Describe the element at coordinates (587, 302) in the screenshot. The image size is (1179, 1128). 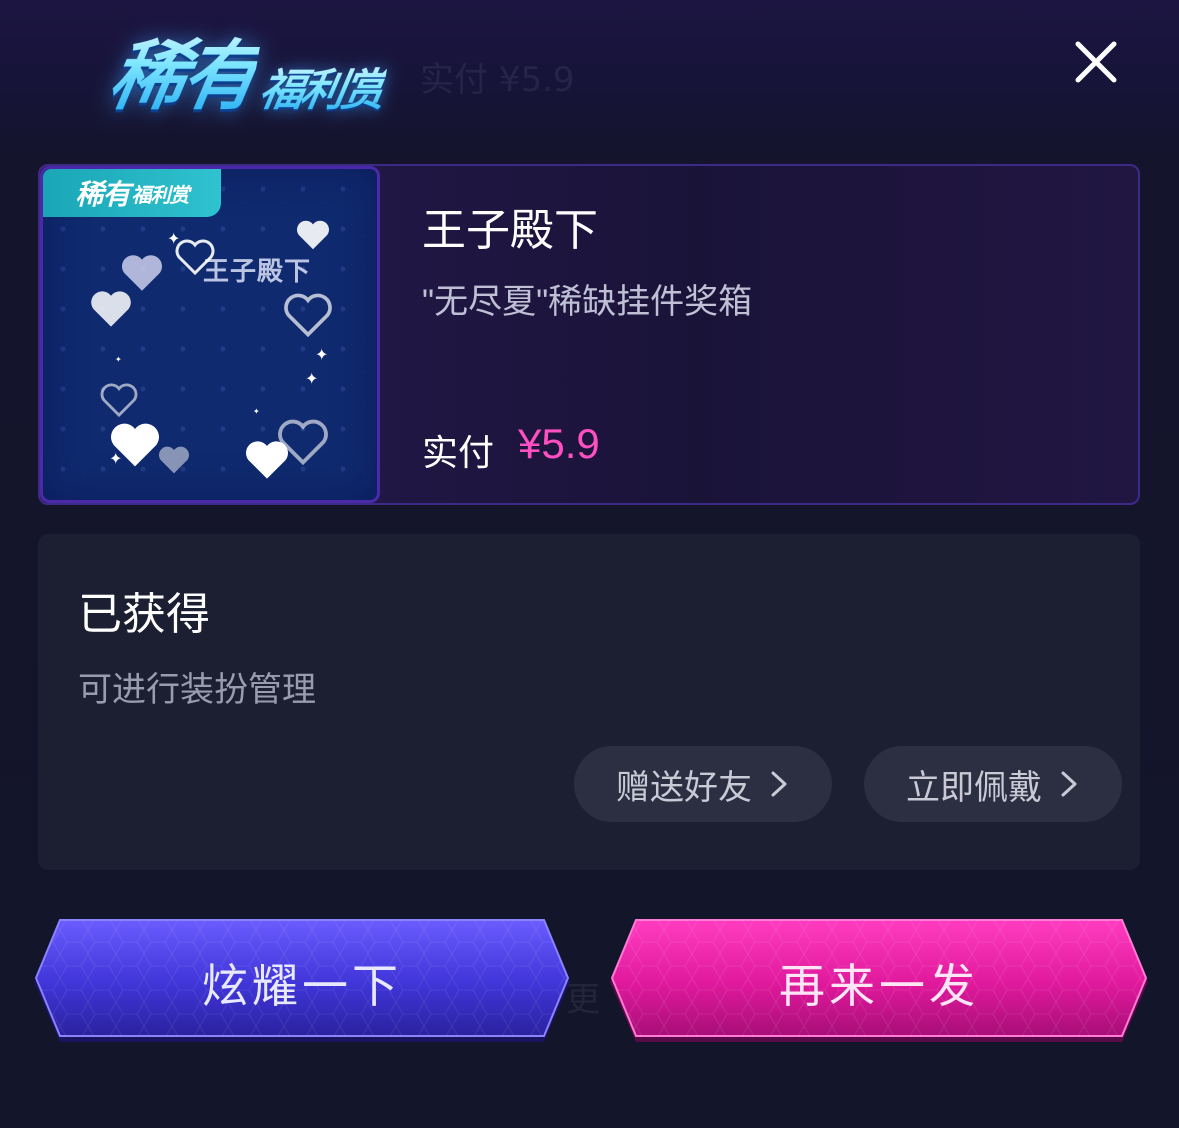
I see `prize-description: "无尽夏"稀缺挂件奖箱` at that location.